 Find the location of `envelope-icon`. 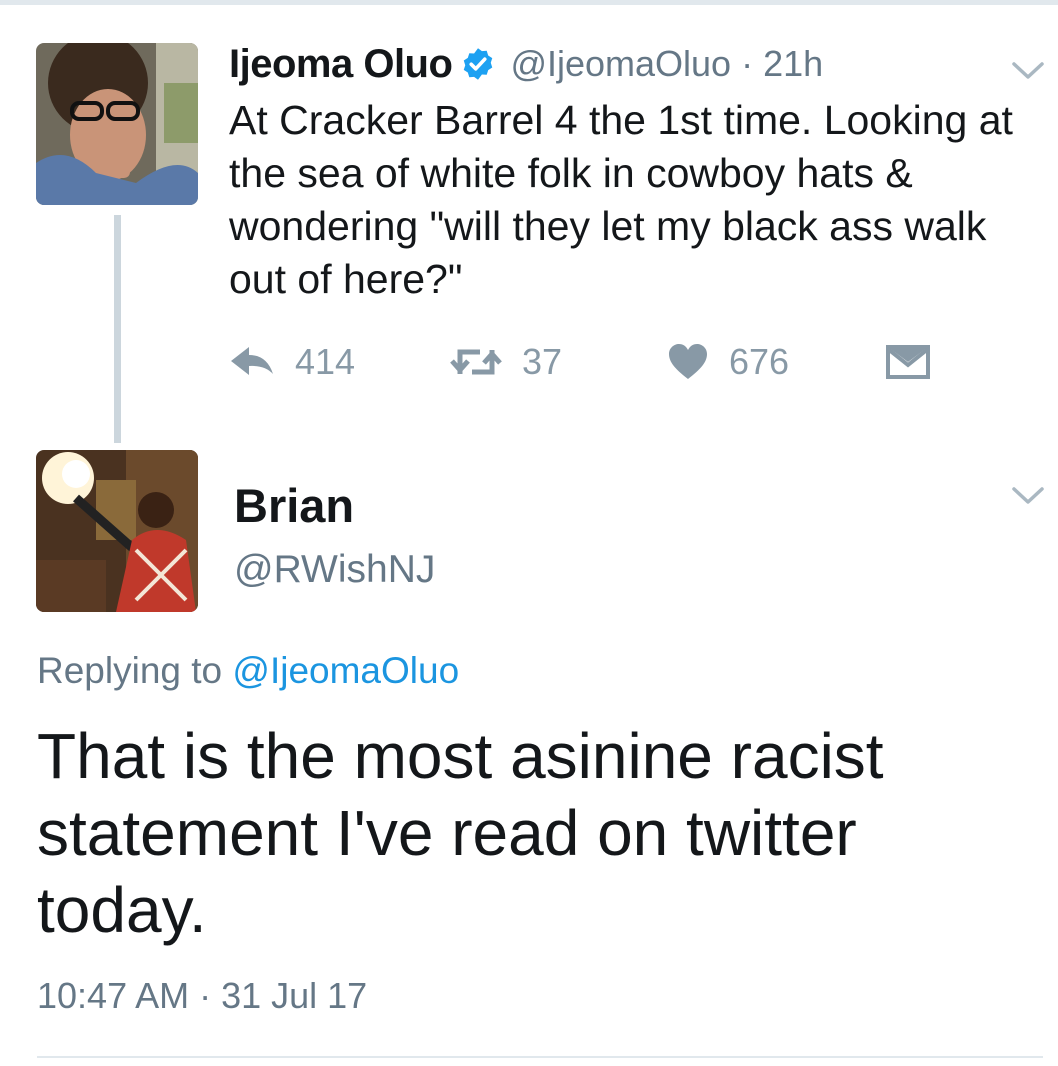

envelope-icon is located at coordinates (908, 362).